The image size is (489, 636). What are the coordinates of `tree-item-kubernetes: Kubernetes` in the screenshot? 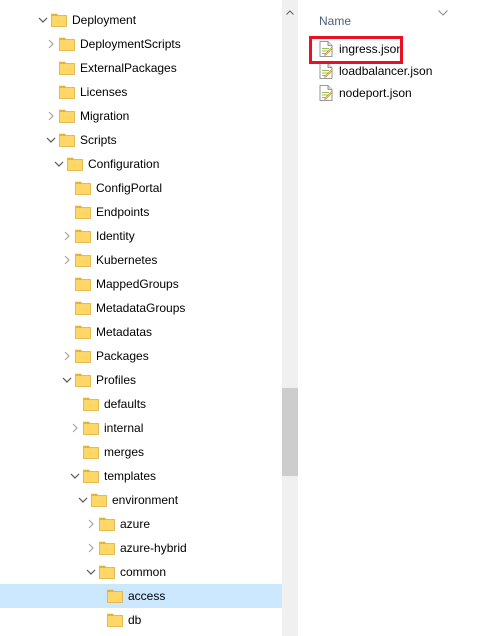 It's located at (141, 260).